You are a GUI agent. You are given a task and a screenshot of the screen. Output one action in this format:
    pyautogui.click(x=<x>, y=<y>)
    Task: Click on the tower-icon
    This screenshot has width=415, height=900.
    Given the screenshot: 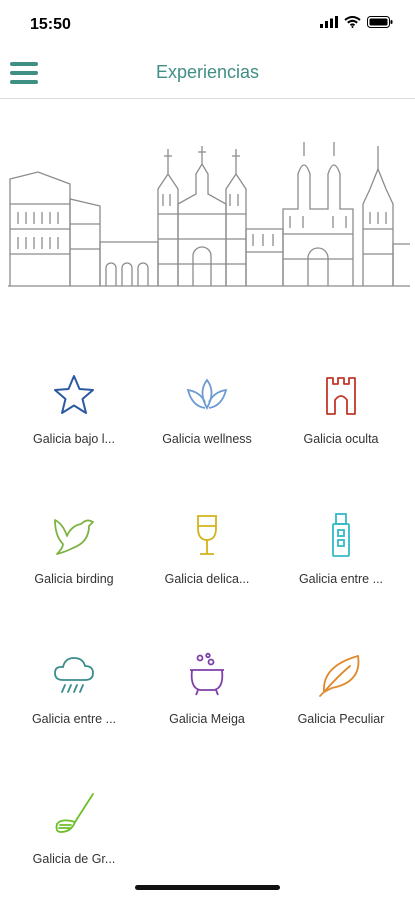 What is the action you would take?
    pyautogui.click(x=341, y=396)
    